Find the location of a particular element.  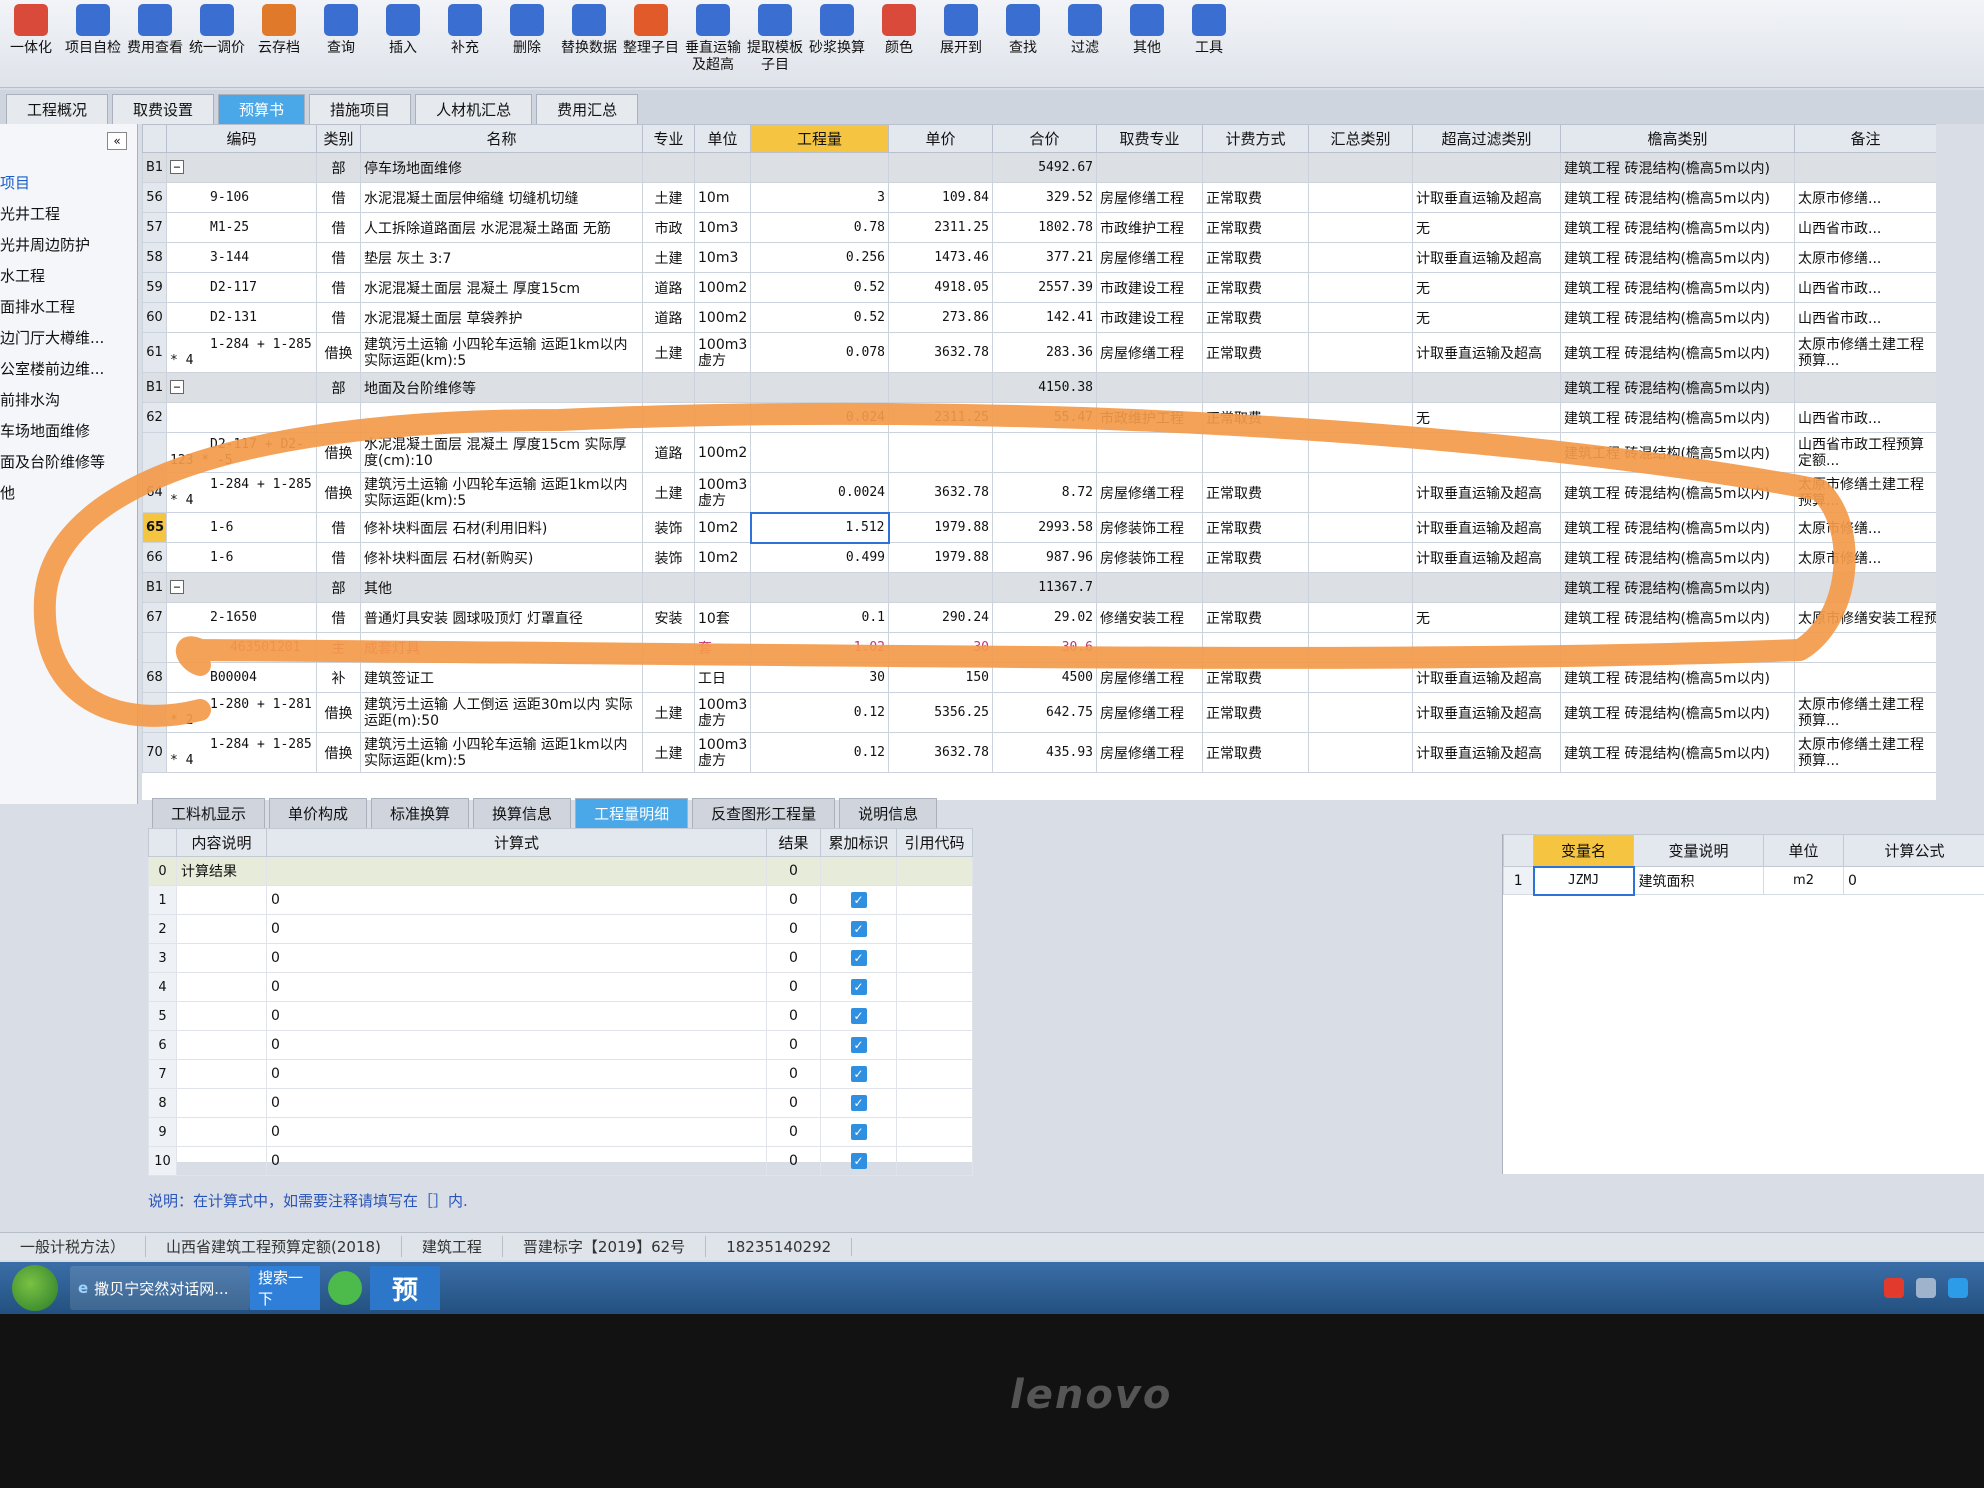

column-header: 名称 is located at coordinates (501, 138).